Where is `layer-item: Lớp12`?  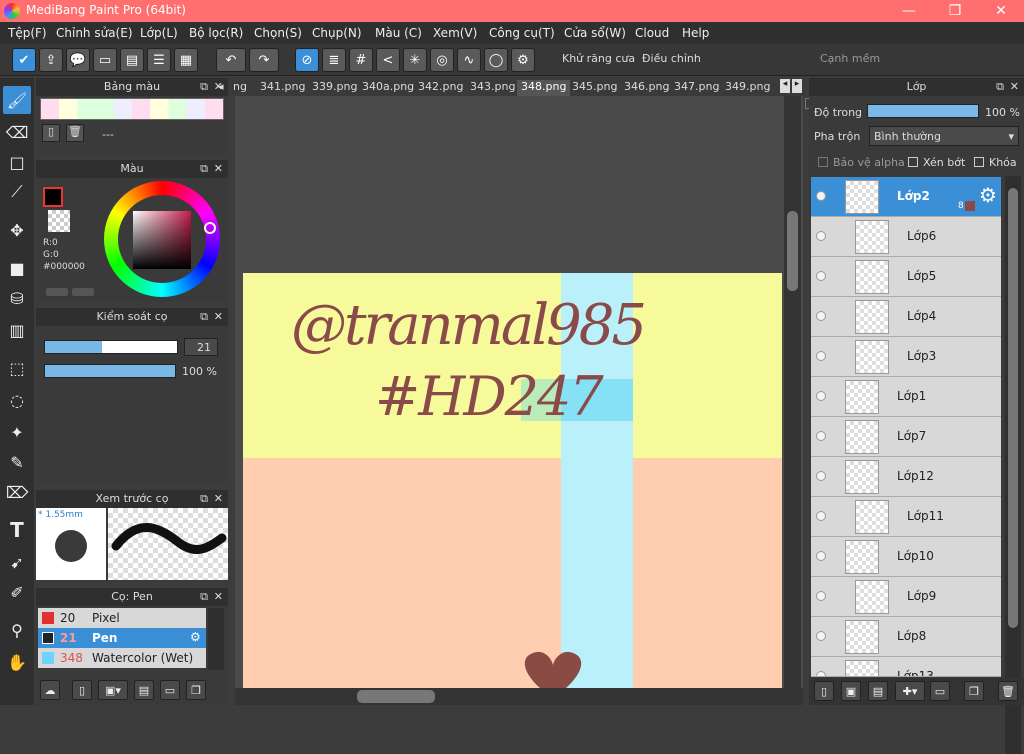
layer-item: Lớp12 is located at coordinates (906, 477).